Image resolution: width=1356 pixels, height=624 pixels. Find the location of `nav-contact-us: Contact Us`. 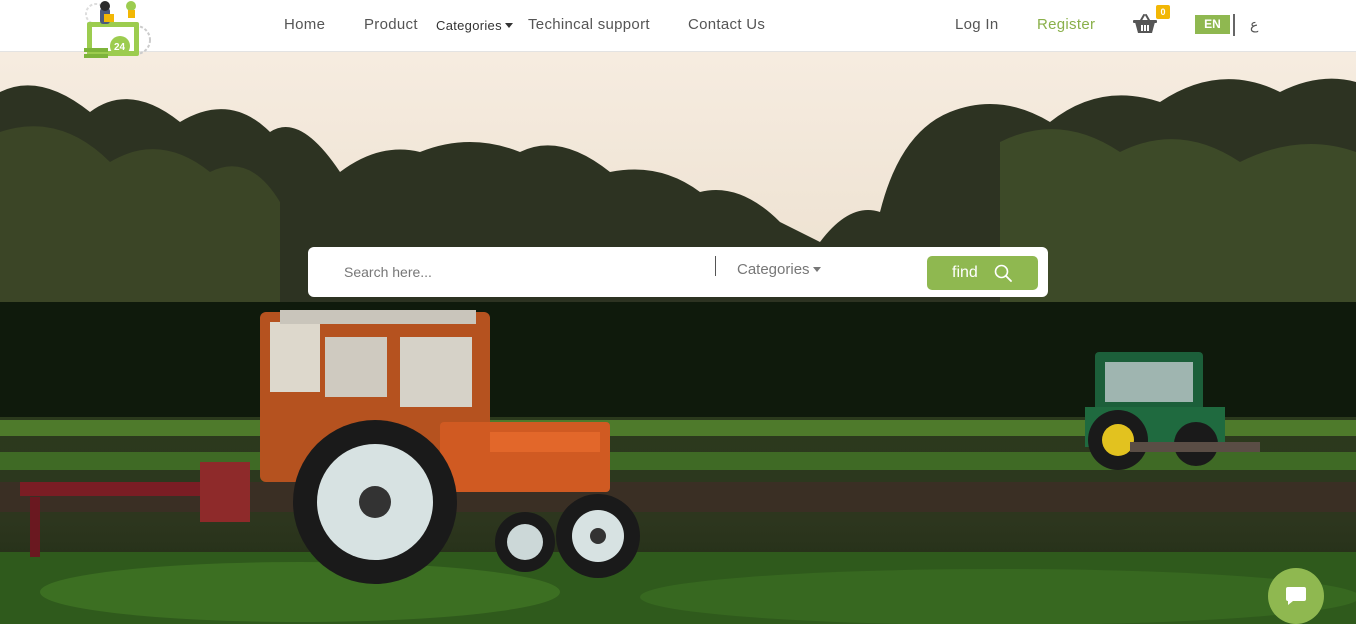

nav-contact-us: Contact Us is located at coordinates (726, 24).